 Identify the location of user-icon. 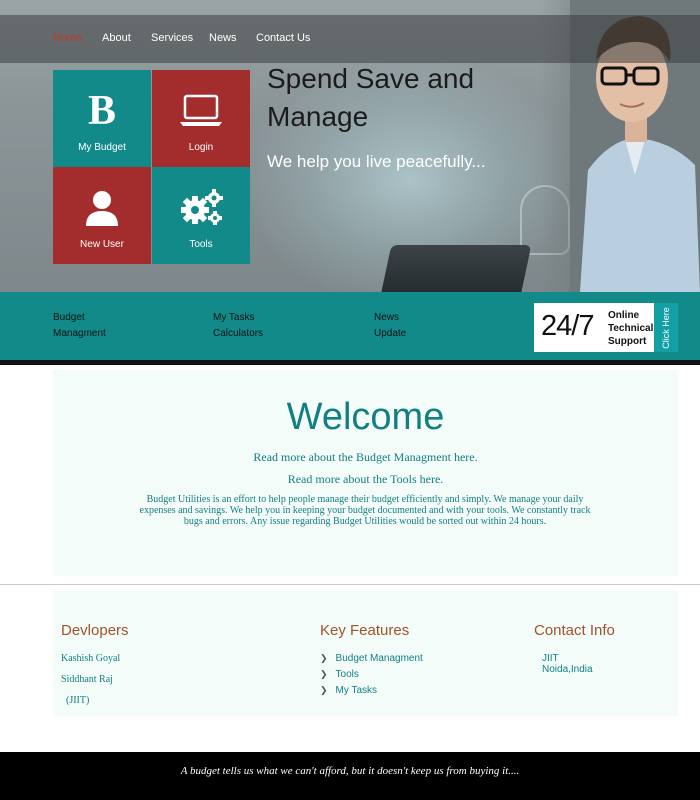
(102, 207).